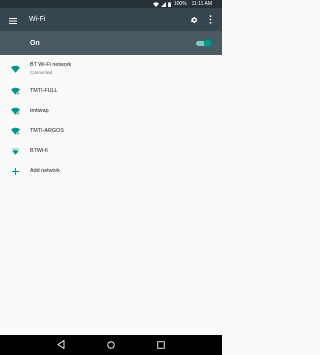  What do you see at coordinates (111, 131) in the screenshot?
I see `network-item-tmti-argos: TMTI-ARGOS` at bounding box center [111, 131].